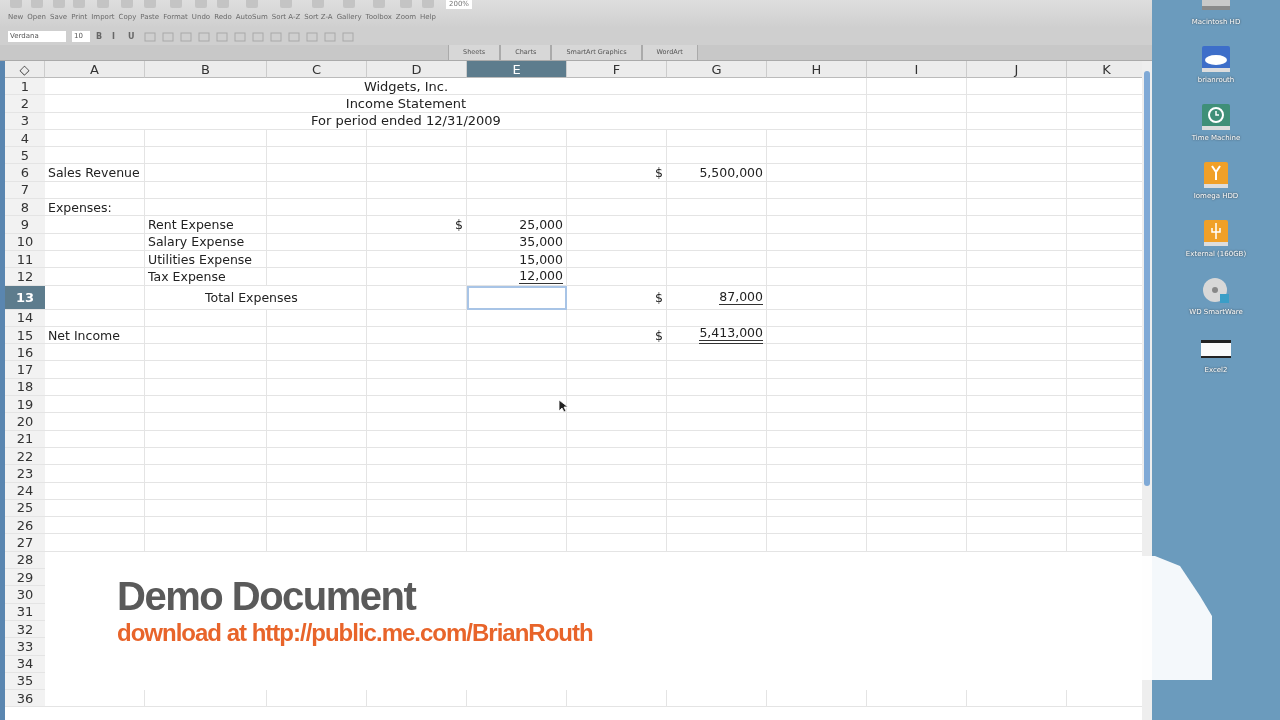 This screenshot has height=720, width=1280. Describe the element at coordinates (1216, 233) in the screenshot. I see `usb-drive-icon` at that location.